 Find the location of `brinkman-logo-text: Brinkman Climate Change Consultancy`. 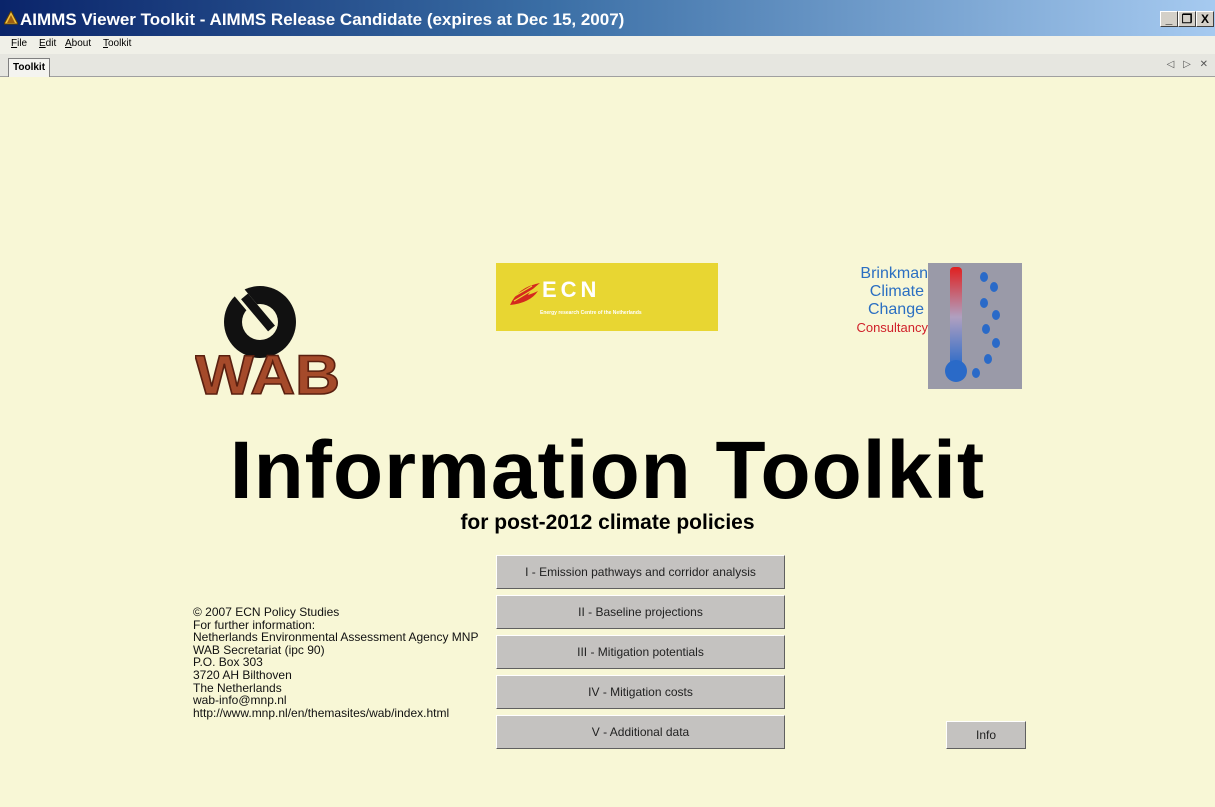

brinkman-logo-text: Brinkman Climate Change Consultancy is located at coordinates (884, 301).